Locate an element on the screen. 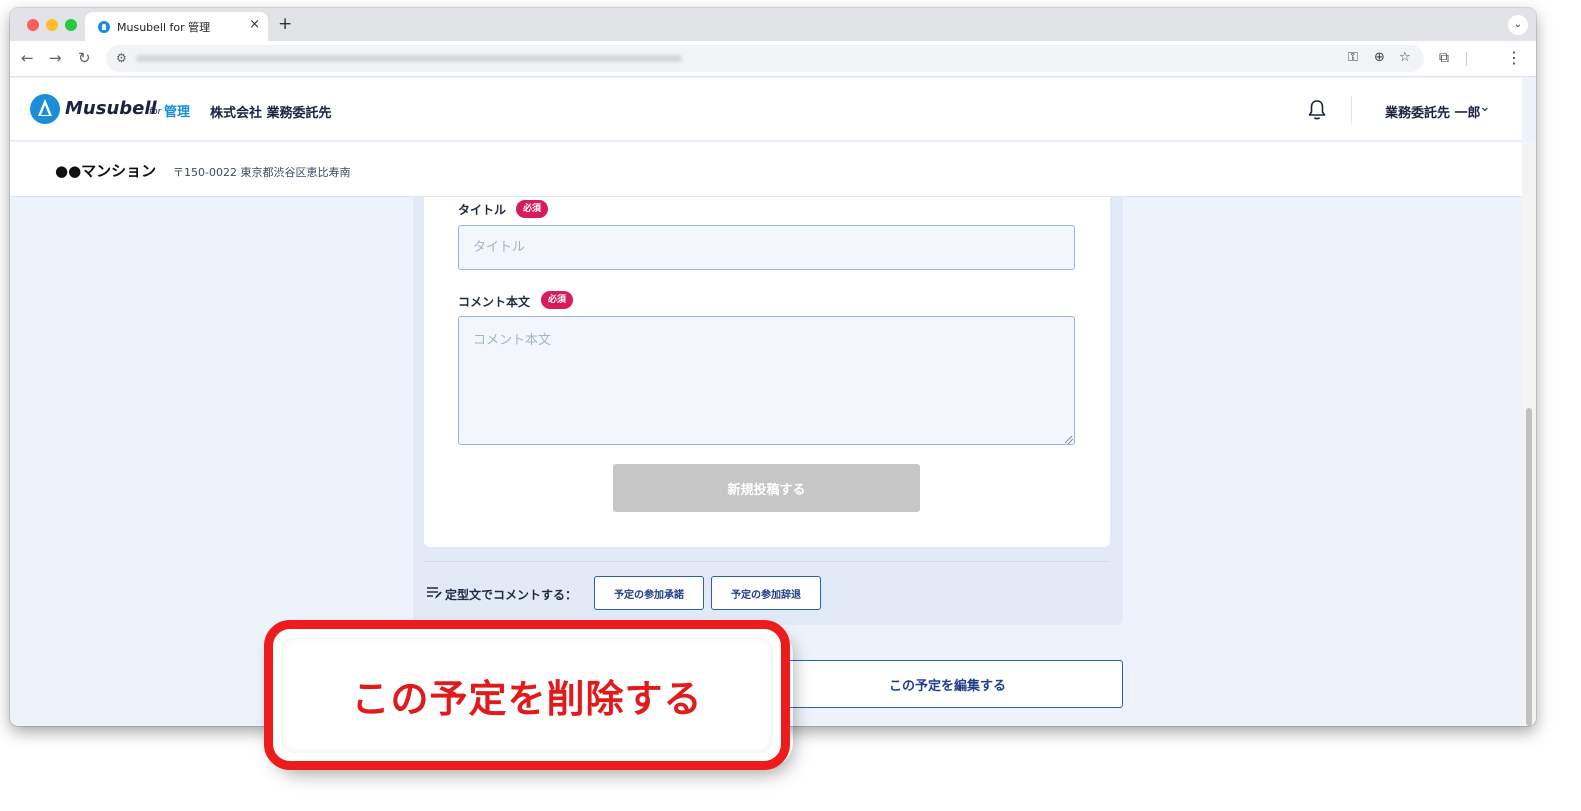 The height and width of the screenshot is (811, 1581). toolbar-divider is located at coordinates (1466, 59).